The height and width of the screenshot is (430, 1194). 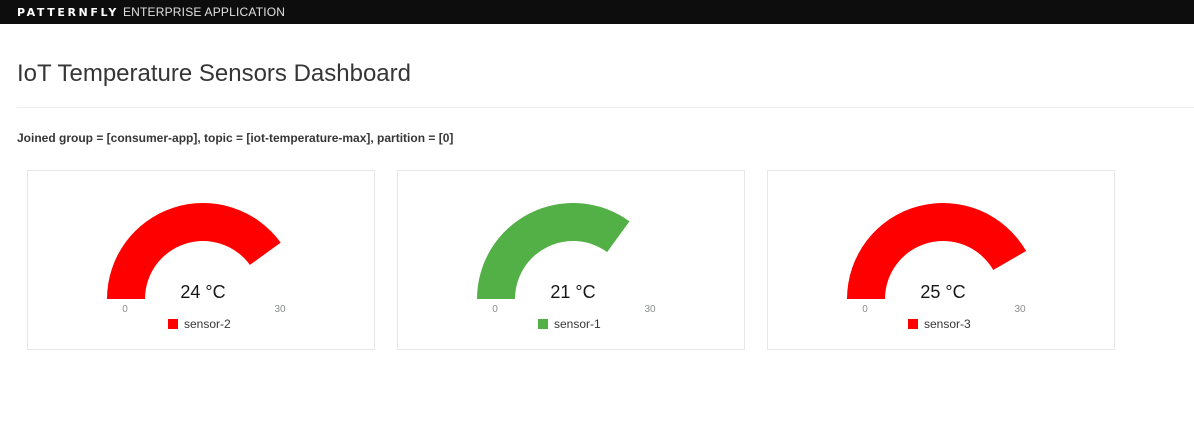 I want to click on gauge-card-sensor-2: 24 °C 0 30 sensor-2, so click(x=201, y=260).